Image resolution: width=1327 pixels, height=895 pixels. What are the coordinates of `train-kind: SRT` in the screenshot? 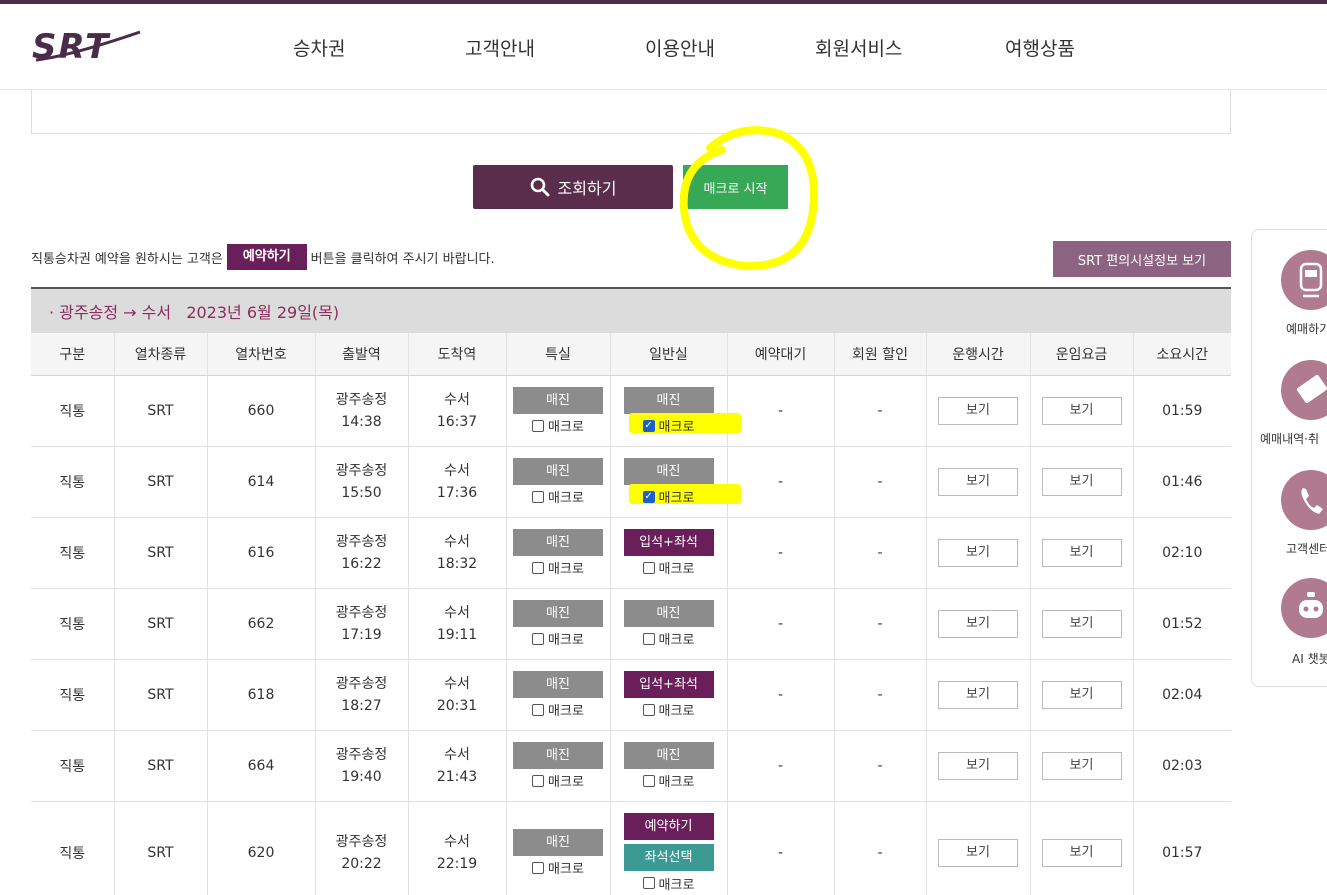 It's located at (161, 695).